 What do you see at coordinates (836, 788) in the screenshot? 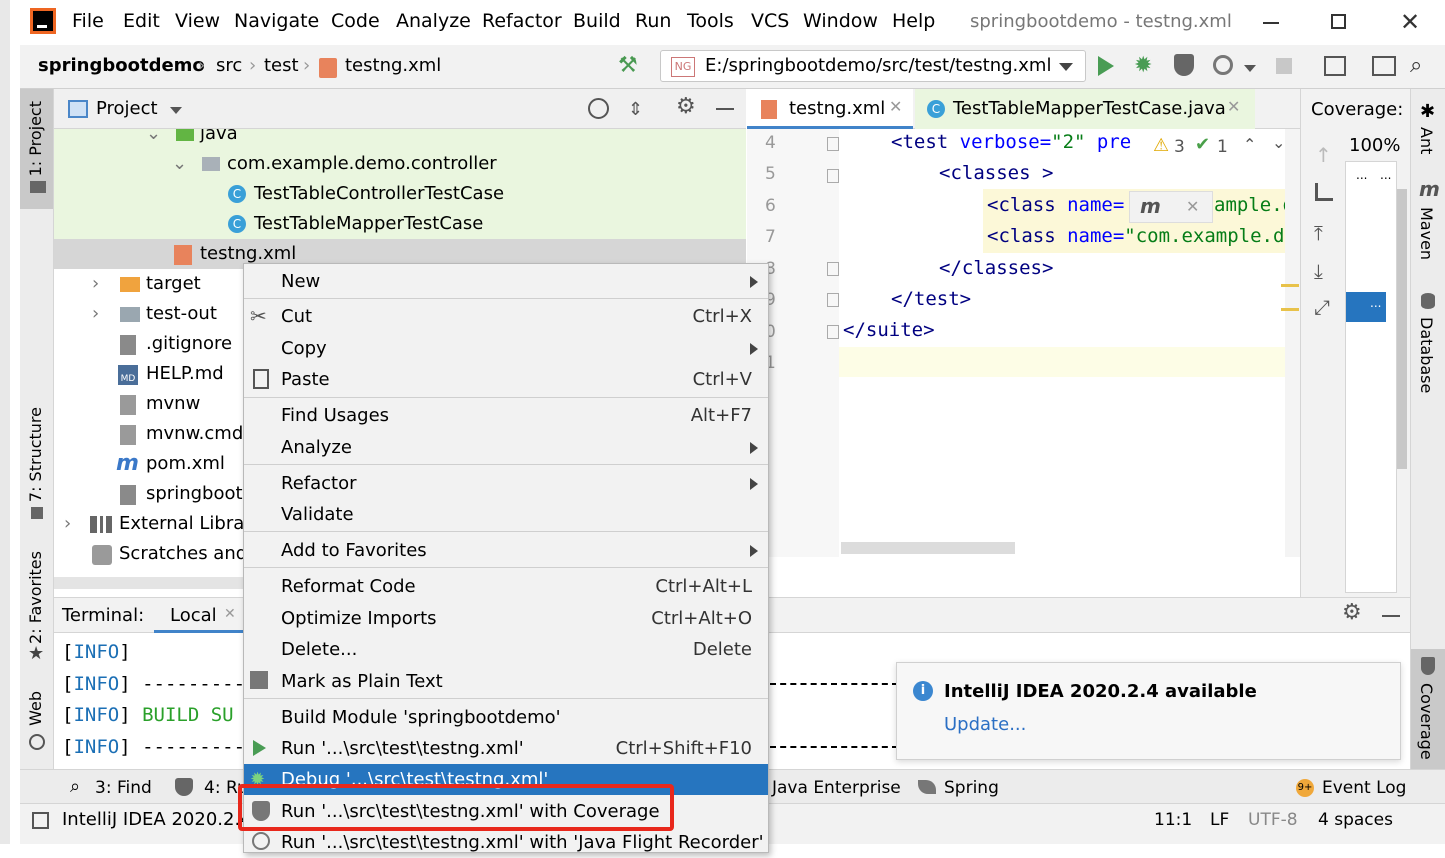
I see `java-enterprise-tool-tab: Java Enterprise` at bounding box center [836, 788].